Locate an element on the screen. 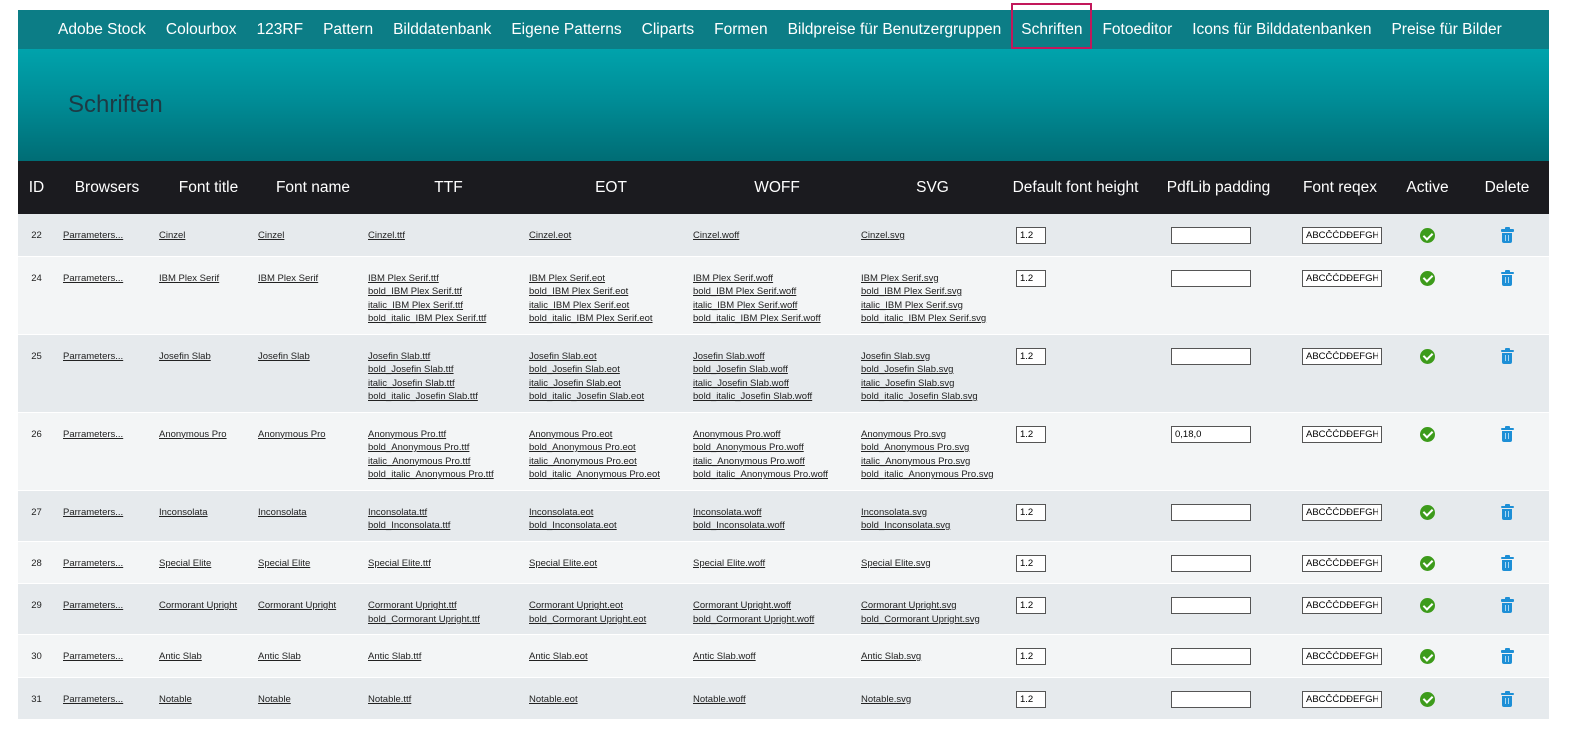  font-title-link: Cinzel is located at coordinates (208, 236).